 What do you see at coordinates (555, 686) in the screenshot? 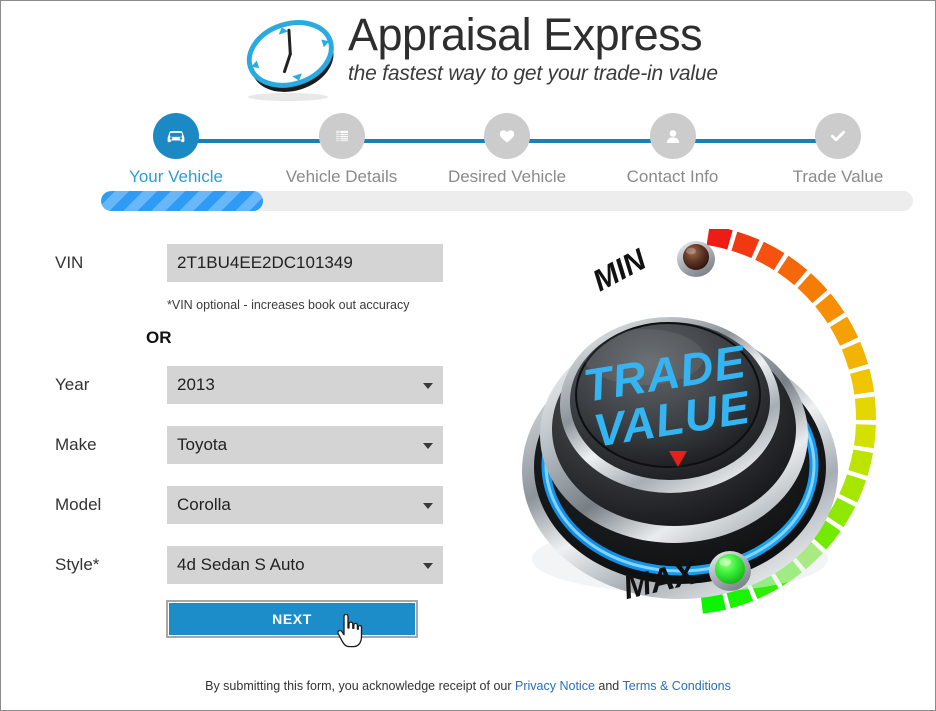
I see `privacy-notice-link: Privacy Notice` at bounding box center [555, 686].